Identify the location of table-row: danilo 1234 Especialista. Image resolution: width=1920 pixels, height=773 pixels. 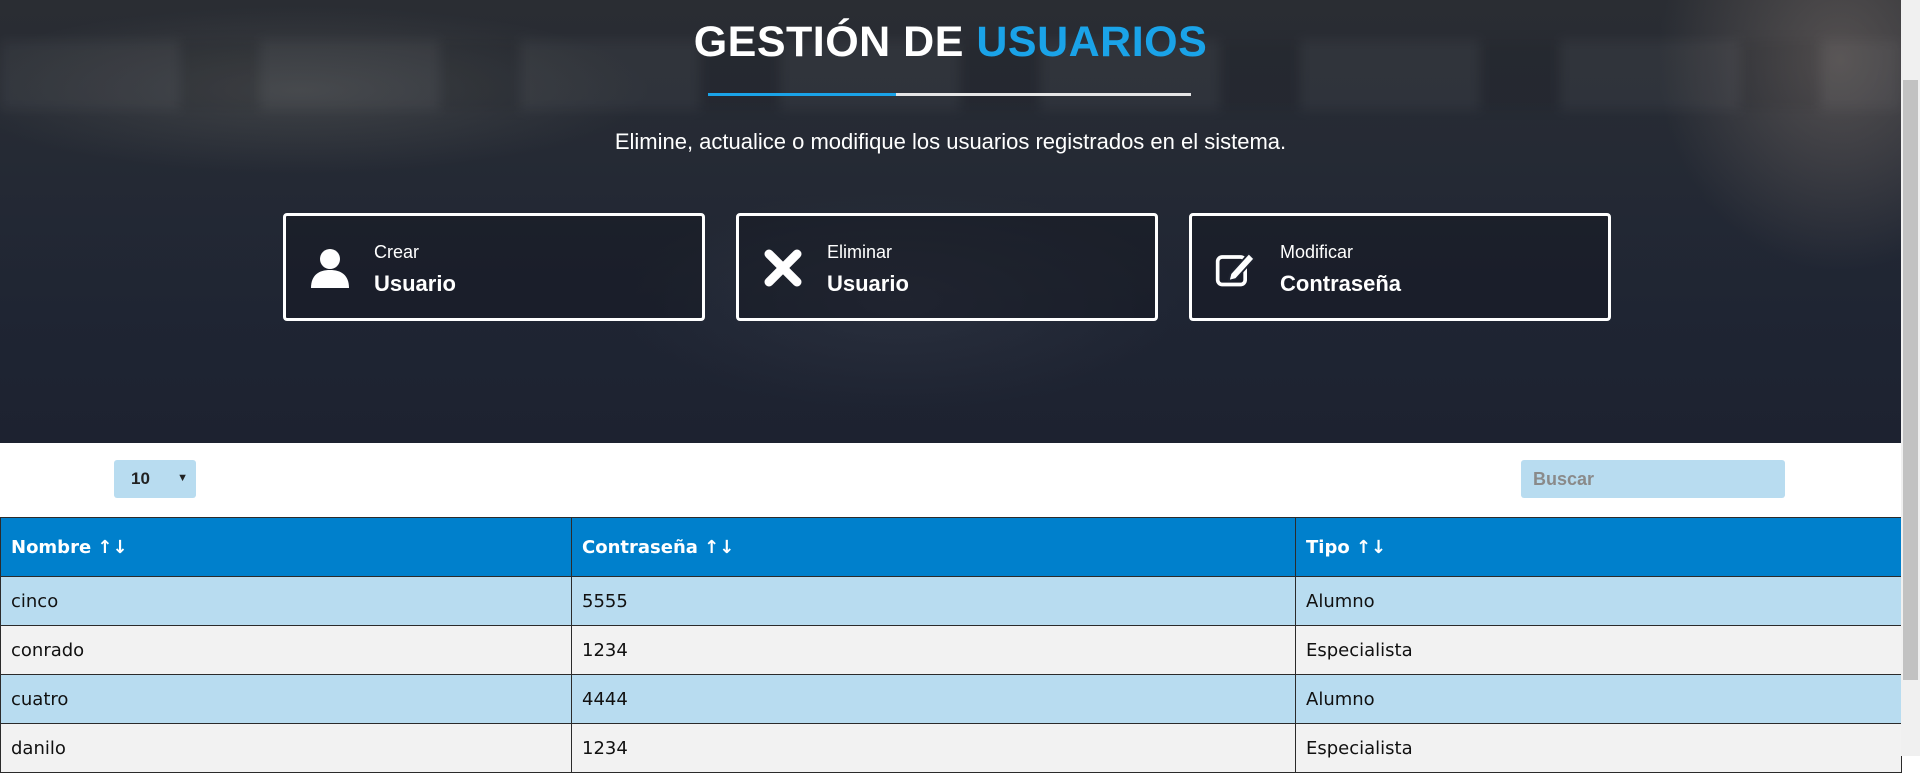
(951, 748).